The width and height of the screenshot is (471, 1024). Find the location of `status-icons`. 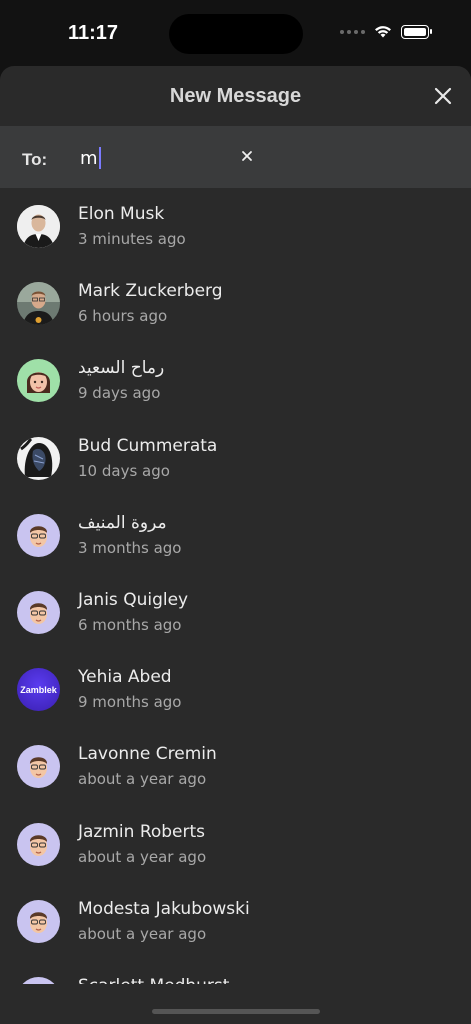

status-icons is located at coordinates (386, 31).